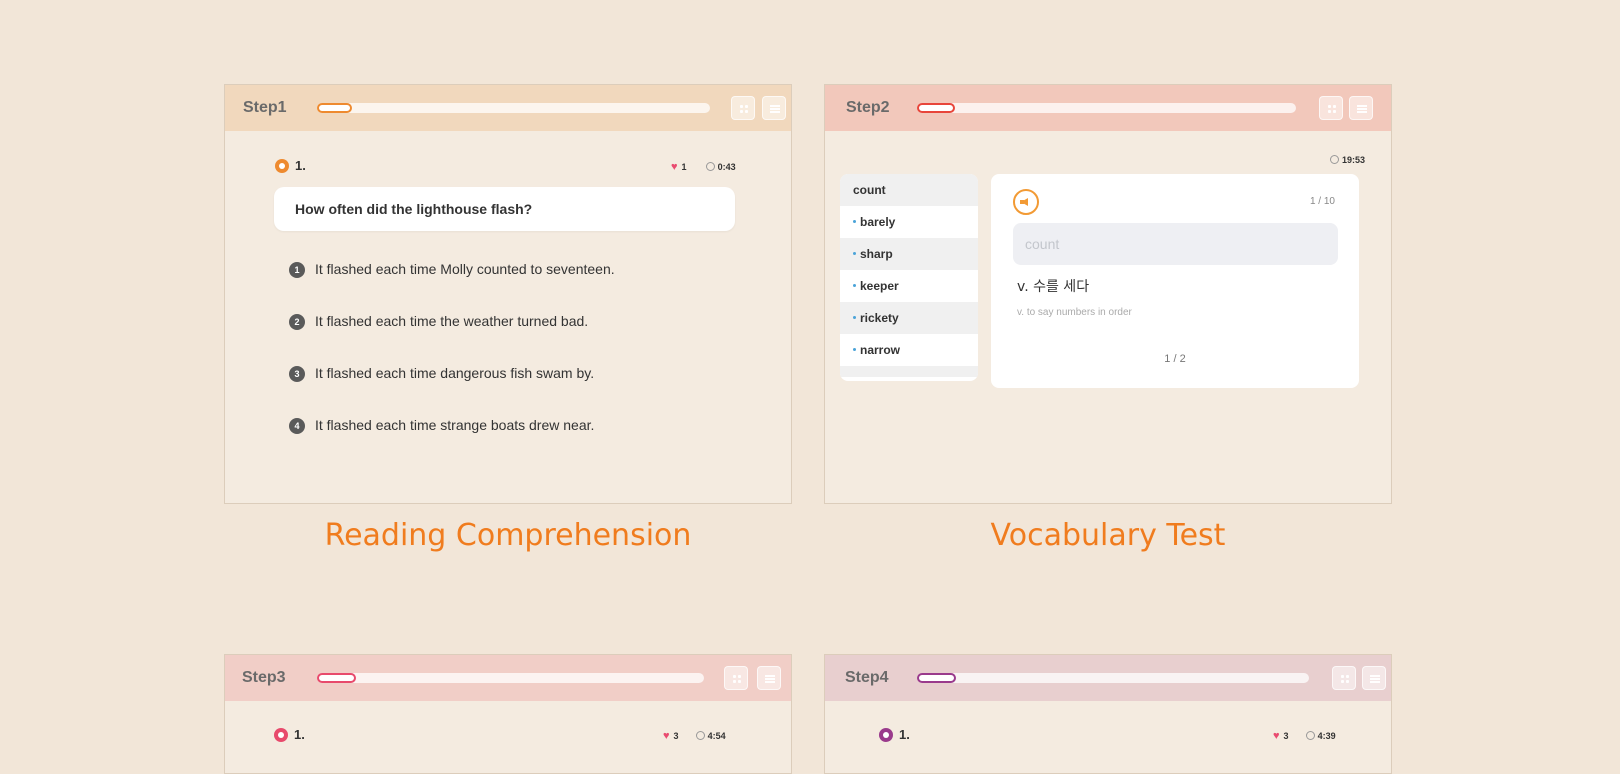 The width and height of the screenshot is (1620, 774). Describe the element at coordinates (1108, 714) in the screenshot. I see `step4-panel: Step4 1. ♥ 3 4:39` at that location.